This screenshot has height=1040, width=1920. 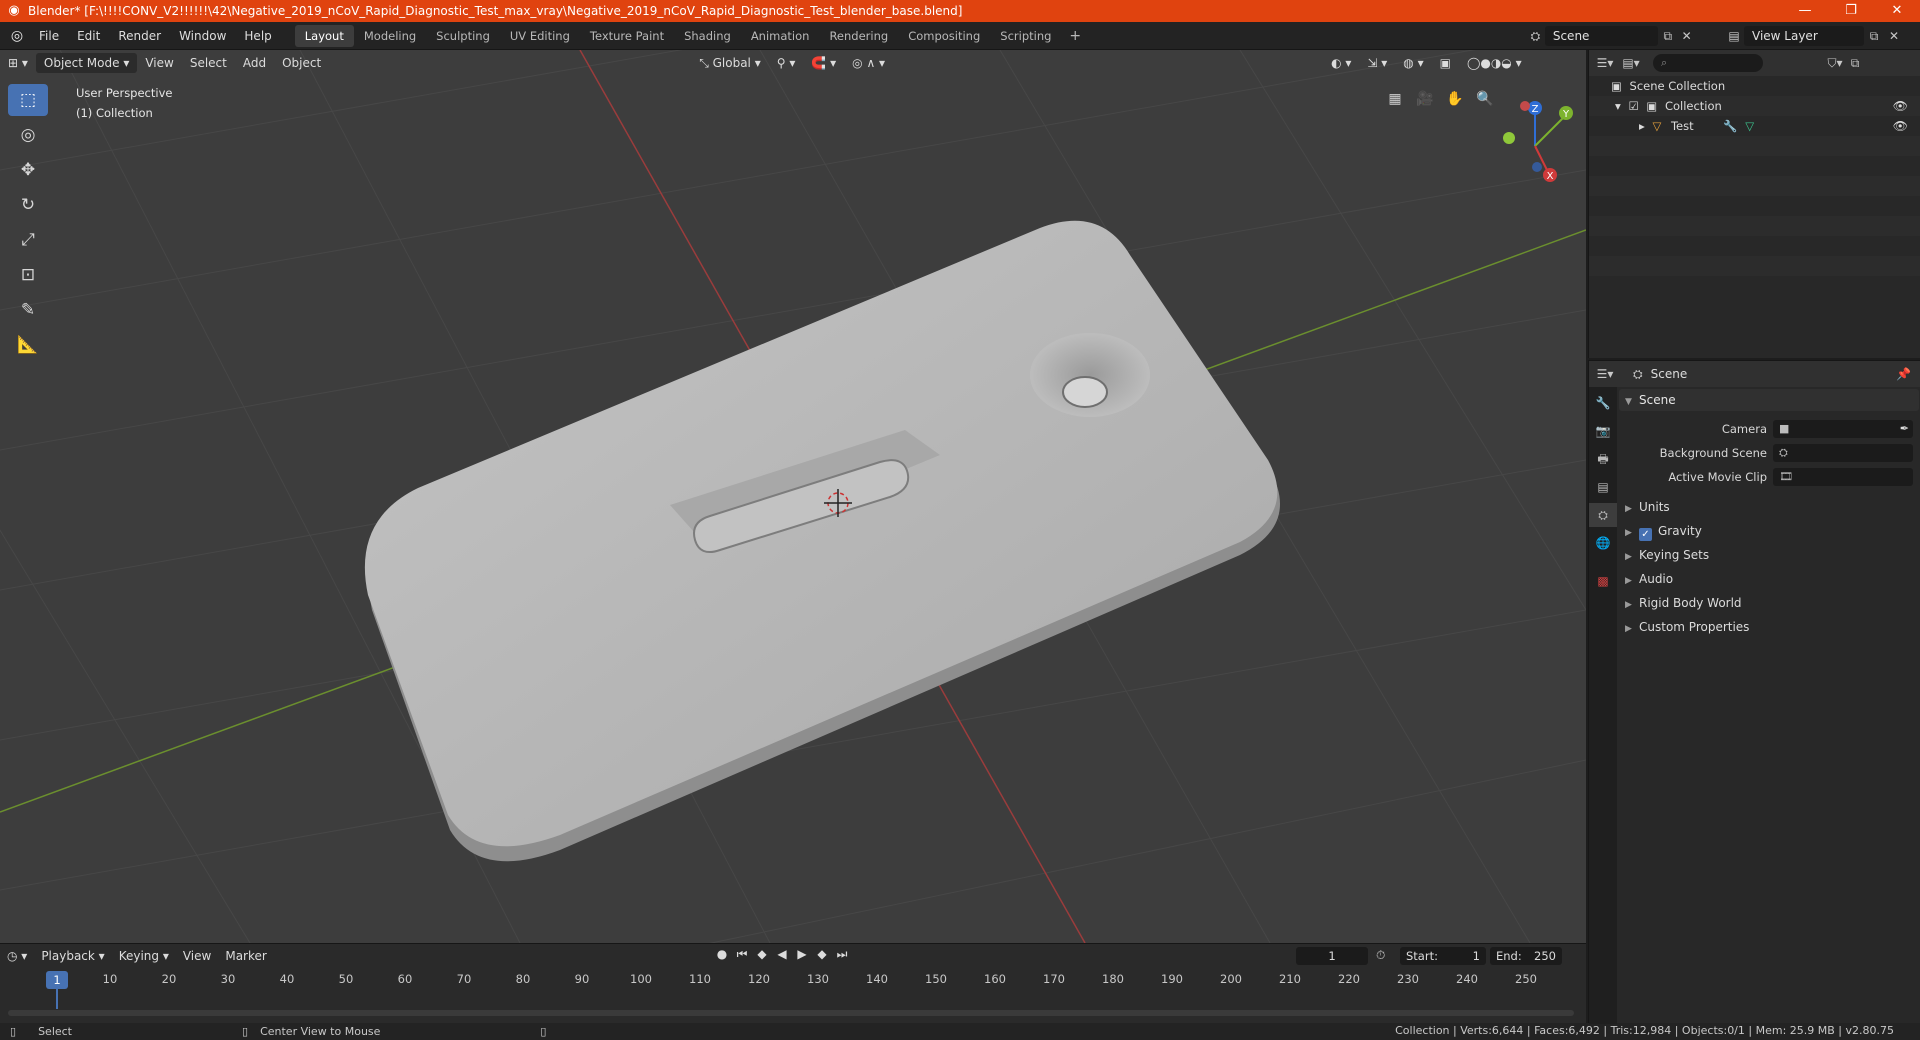 What do you see at coordinates (707, 36) in the screenshot?
I see `tab-shading: Shading` at bounding box center [707, 36].